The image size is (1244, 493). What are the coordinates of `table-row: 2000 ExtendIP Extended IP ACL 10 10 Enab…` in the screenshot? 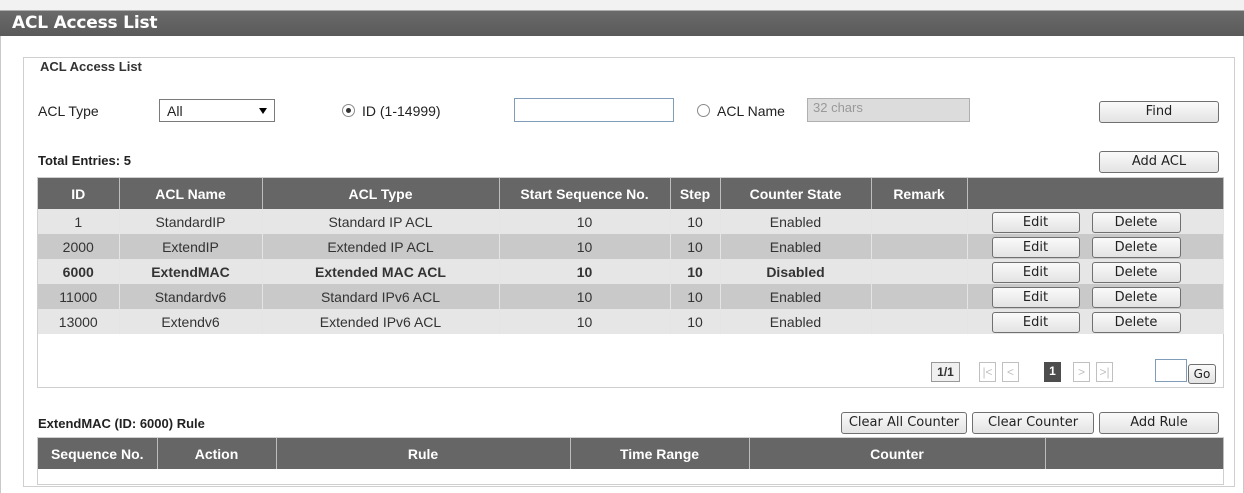 It's located at (631, 246).